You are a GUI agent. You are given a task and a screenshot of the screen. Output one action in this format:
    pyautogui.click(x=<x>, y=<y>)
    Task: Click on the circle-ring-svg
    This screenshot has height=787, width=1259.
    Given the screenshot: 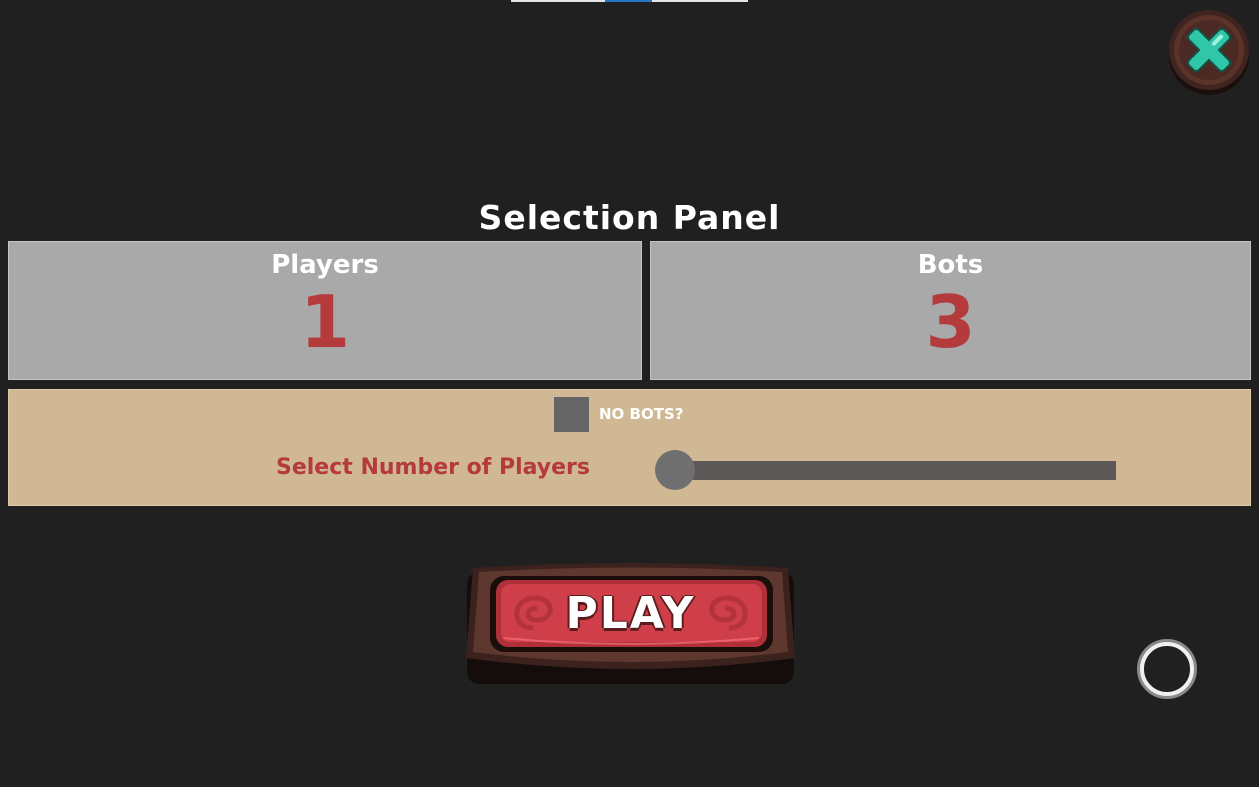 What is the action you would take?
    pyautogui.click(x=1167, y=669)
    